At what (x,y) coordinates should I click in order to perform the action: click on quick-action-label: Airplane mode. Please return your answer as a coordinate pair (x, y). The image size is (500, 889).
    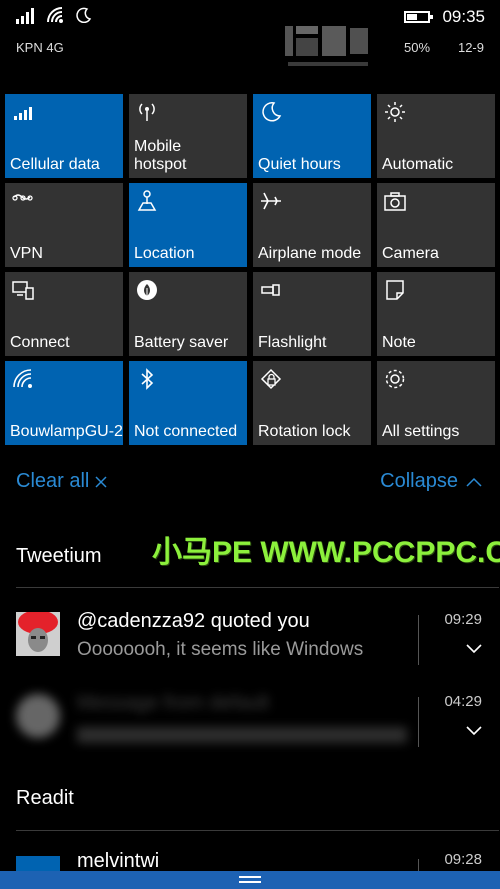
    Looking at the image, I should click on (310, 253).